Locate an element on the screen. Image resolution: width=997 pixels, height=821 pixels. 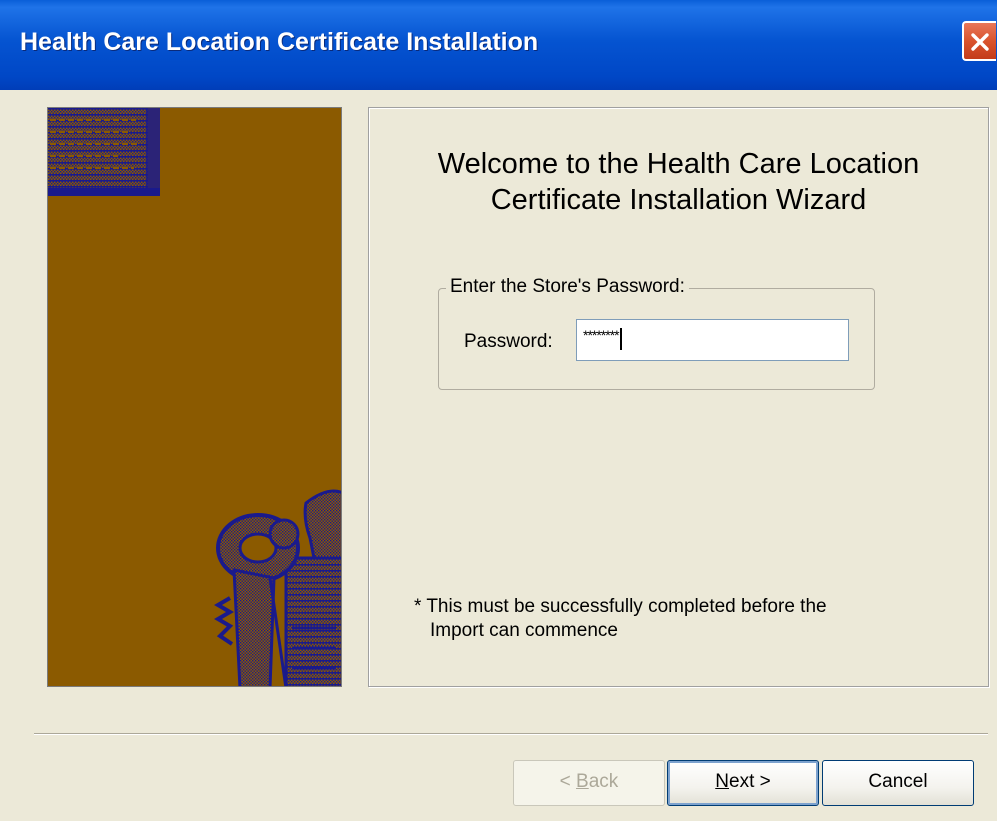
password-masked-value: ******** is located at coordinates (601, 335).